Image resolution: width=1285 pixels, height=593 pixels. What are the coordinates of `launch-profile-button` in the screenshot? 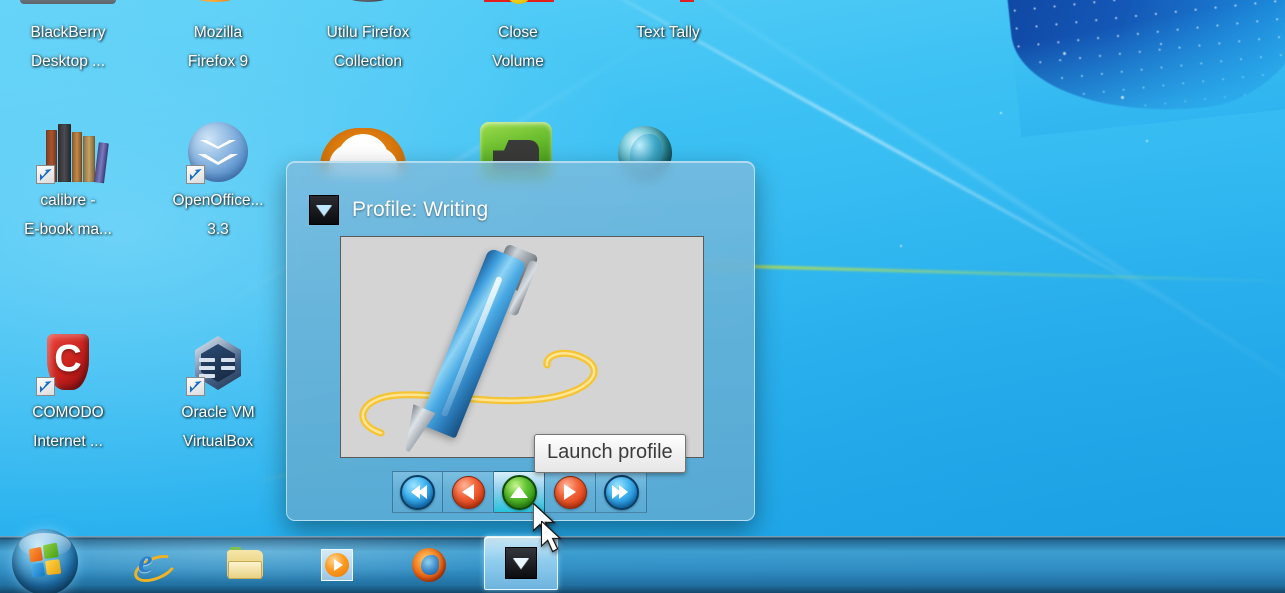 It's located at (519, 492).